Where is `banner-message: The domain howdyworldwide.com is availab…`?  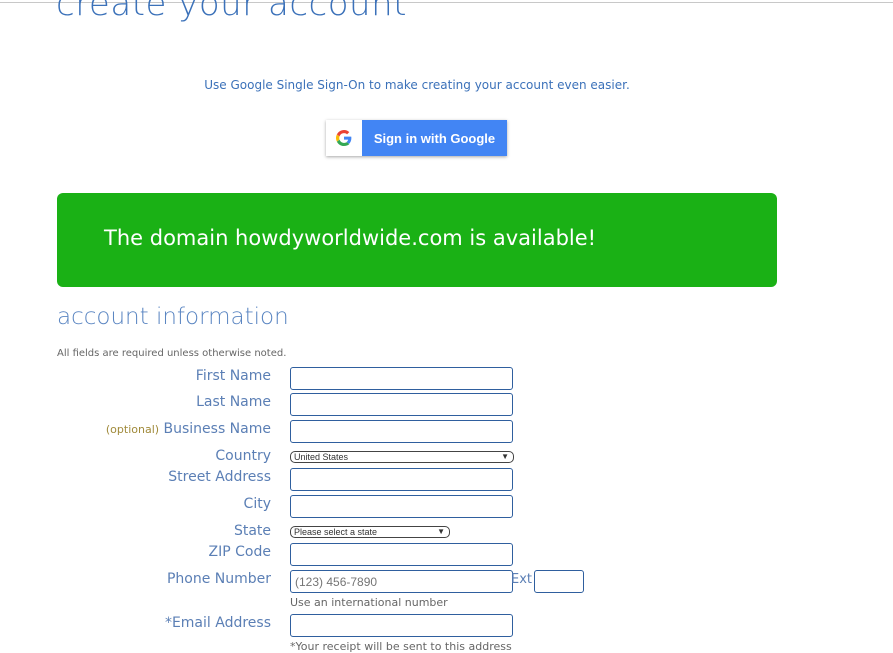 banner-message: The domain howdyworldwide.com is availab… is located at coordinates (350, 238).